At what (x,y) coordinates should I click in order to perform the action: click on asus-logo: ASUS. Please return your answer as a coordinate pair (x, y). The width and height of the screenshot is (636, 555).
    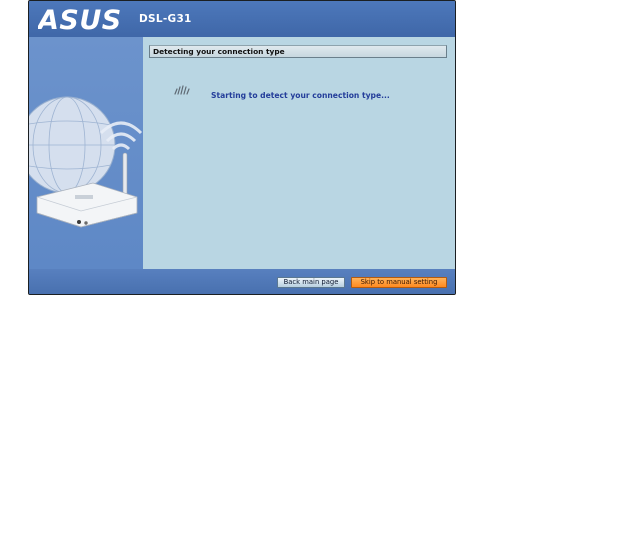
    Looking at the image, I should click on (80, 19).